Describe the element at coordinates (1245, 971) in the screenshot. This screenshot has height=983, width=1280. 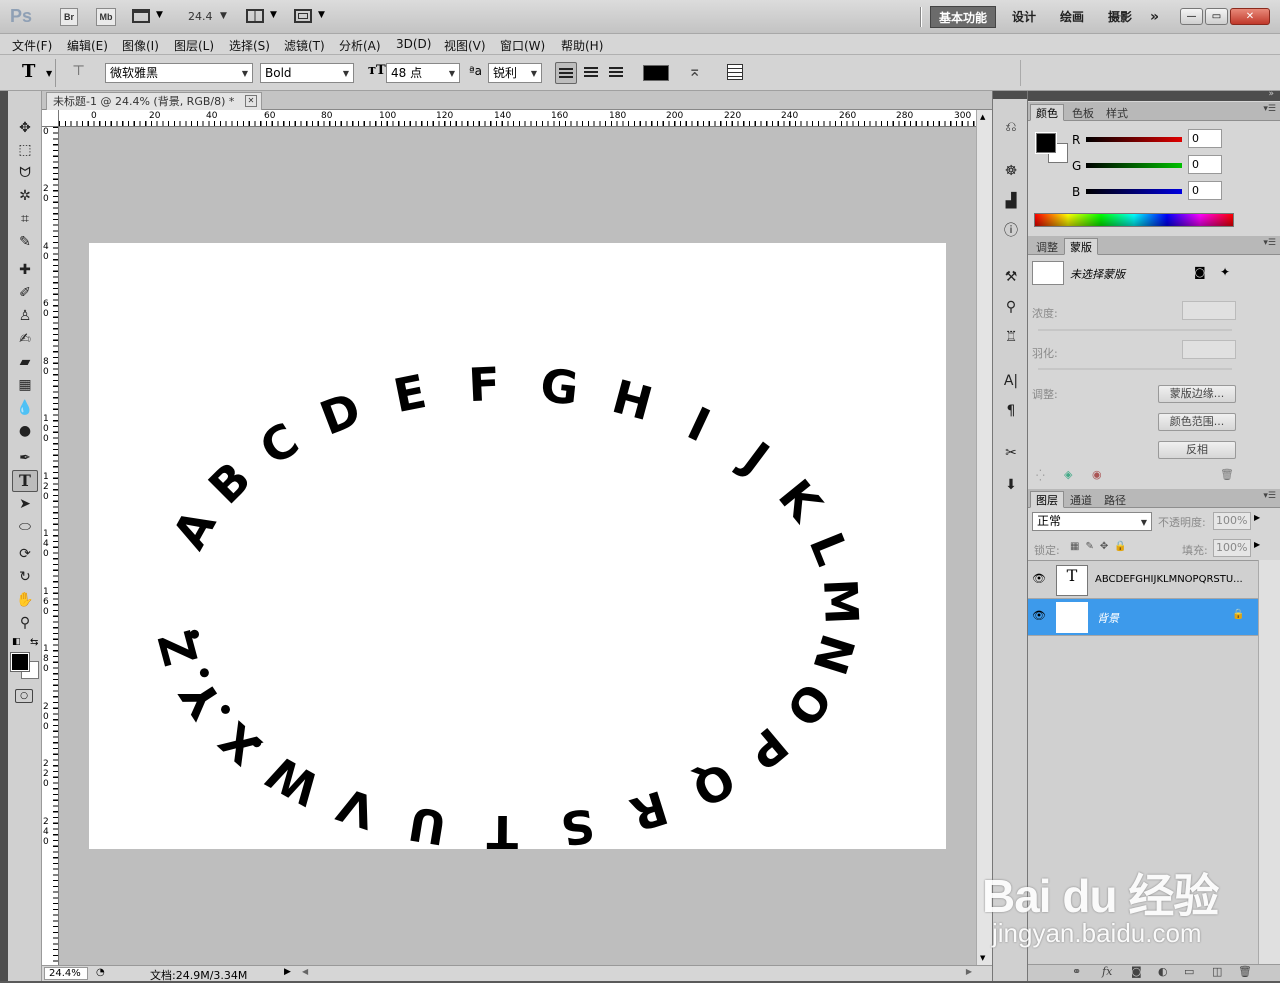
I see `delete-layer-icon: 🗑` at that location.